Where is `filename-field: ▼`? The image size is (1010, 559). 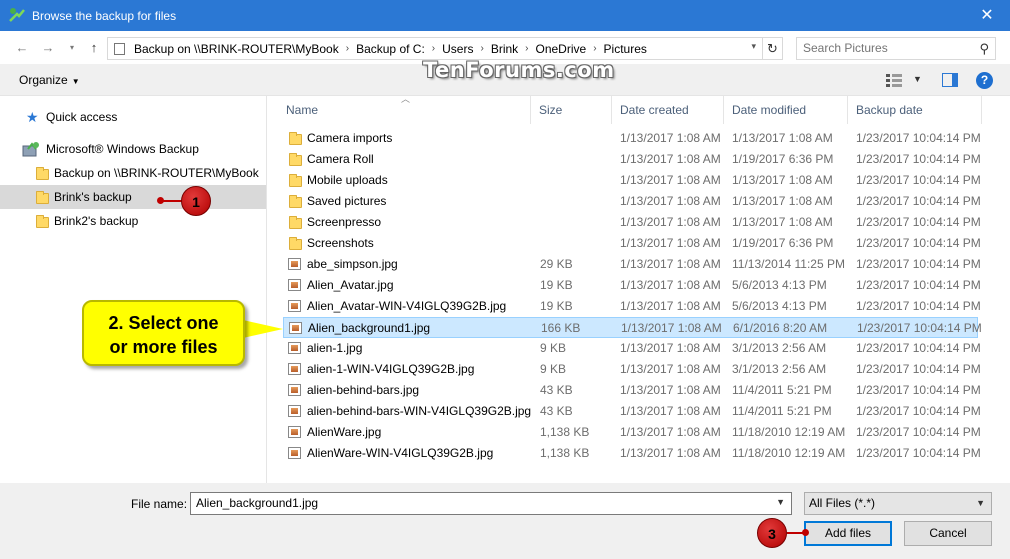
filename-field: ▼ is located at coordinates (491, 503).